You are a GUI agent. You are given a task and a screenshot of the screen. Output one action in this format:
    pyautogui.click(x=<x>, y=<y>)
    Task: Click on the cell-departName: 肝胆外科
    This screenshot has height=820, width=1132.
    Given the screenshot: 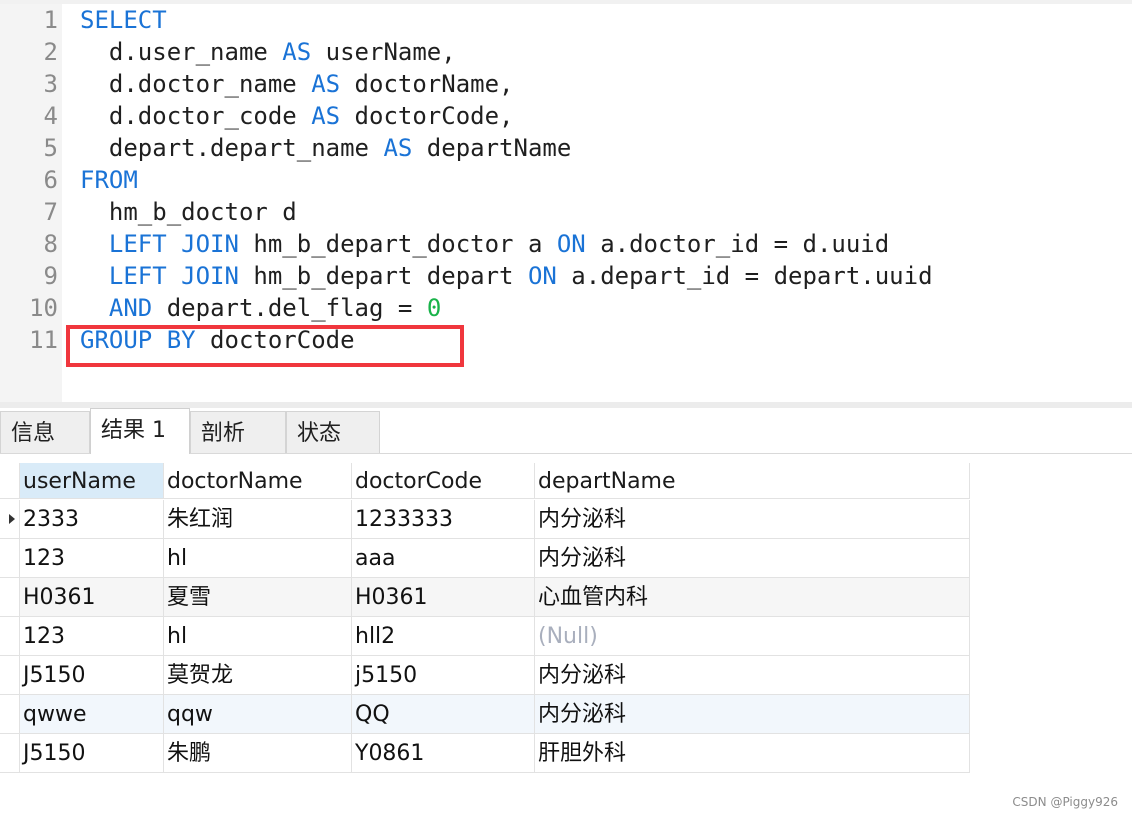 What is the action you would take?
    pyautogui.click(x=752, y=753)
    